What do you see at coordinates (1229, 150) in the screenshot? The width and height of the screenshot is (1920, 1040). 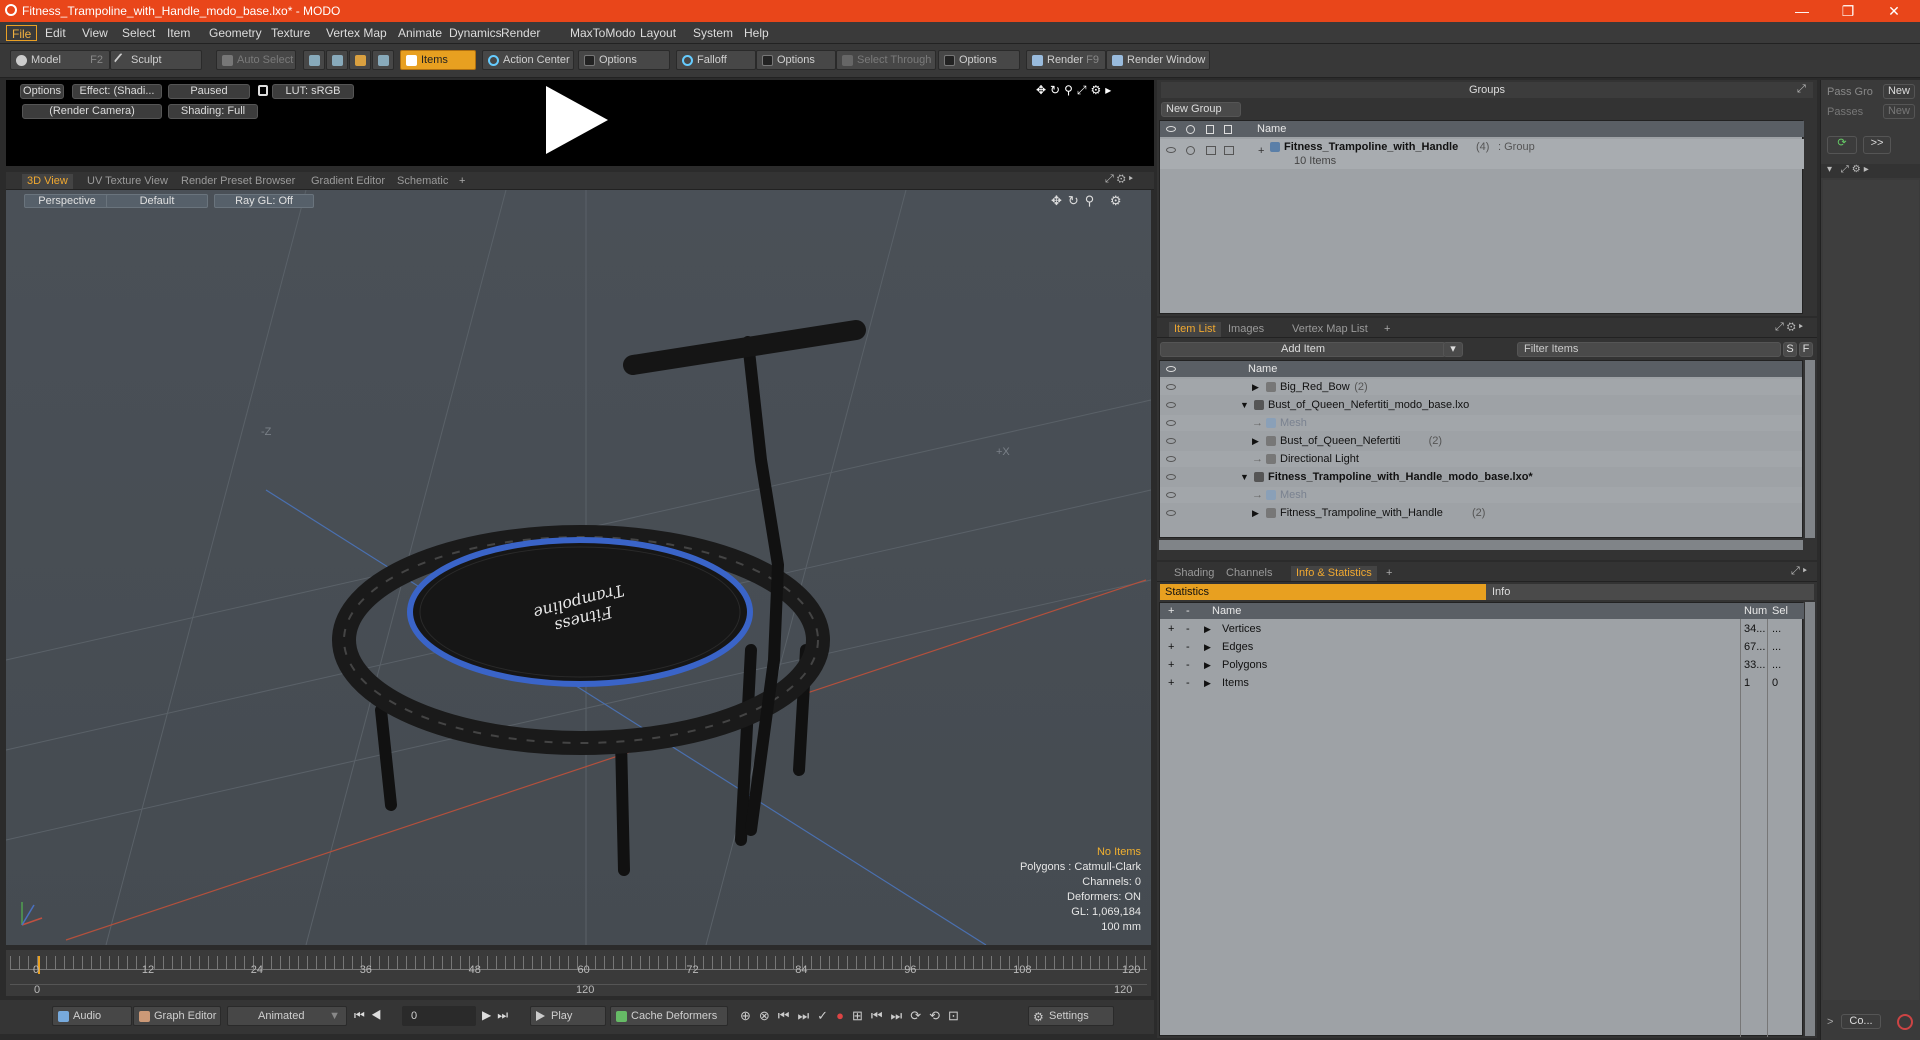 I see `group-select-icon` at bounding box center [1229, 150].